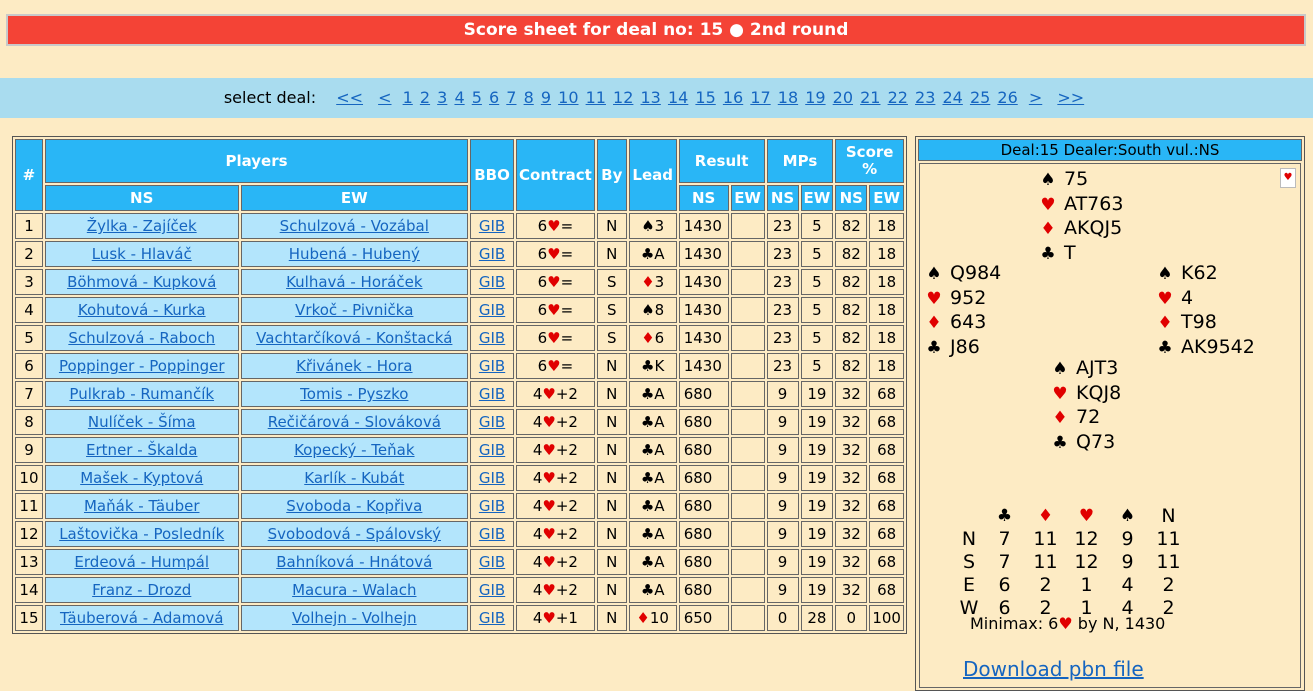  What do you see at coordinates (142, 422) in the screenshot?
I see `ns-pair-link: Nulíček - Šíma` at bounding box center [142, 422].